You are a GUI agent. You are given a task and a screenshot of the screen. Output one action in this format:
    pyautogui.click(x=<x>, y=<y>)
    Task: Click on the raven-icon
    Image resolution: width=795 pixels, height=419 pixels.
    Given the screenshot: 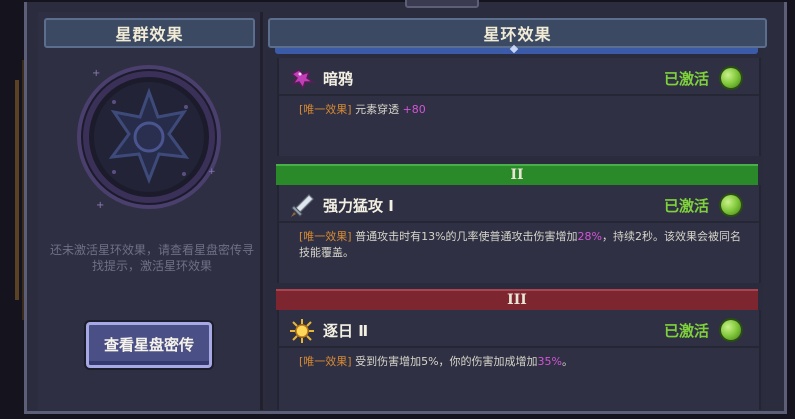 What is the action you would take?
    pyautogui.click(x=302, y=79)
    